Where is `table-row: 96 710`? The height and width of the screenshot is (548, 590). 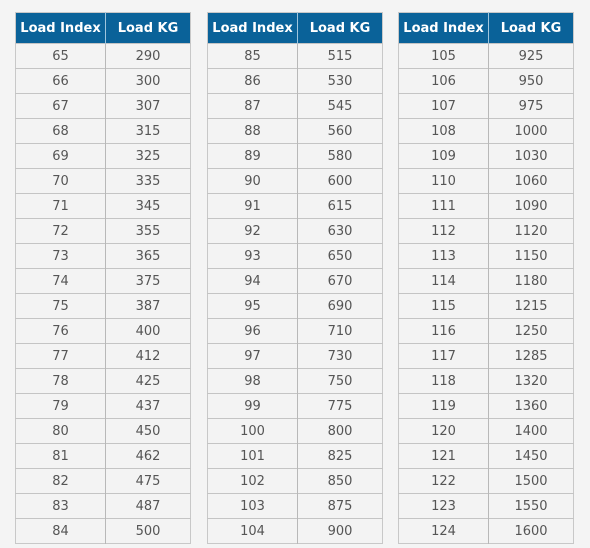
table-row: 96 710 is located at coordinates (295, 331).